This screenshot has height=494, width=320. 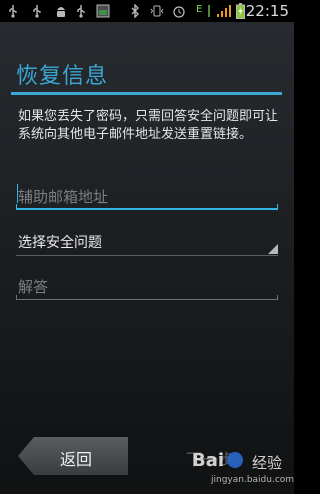 I want to click on baidu-jingyan-watermark: Bai 经验 jingyan.baidu.com, so click(x=236, y=469).